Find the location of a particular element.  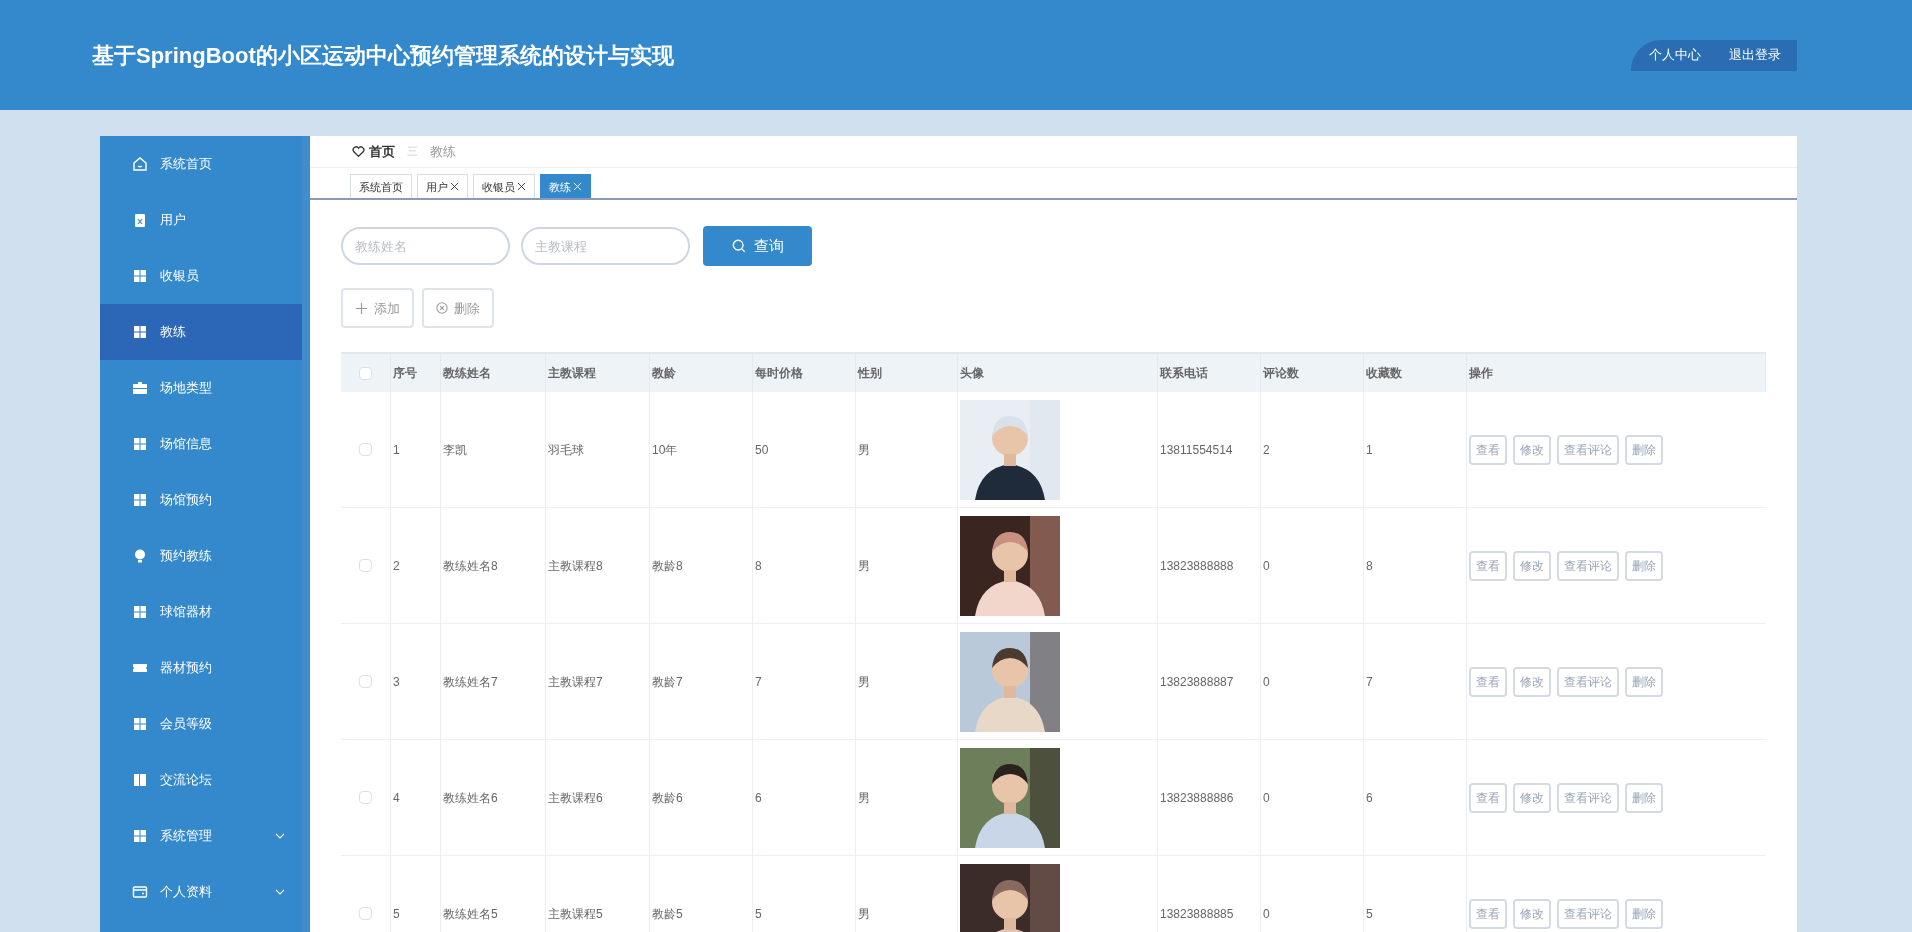

table-cell-text: 教练姓名6 is located at coordinates (470, 798).